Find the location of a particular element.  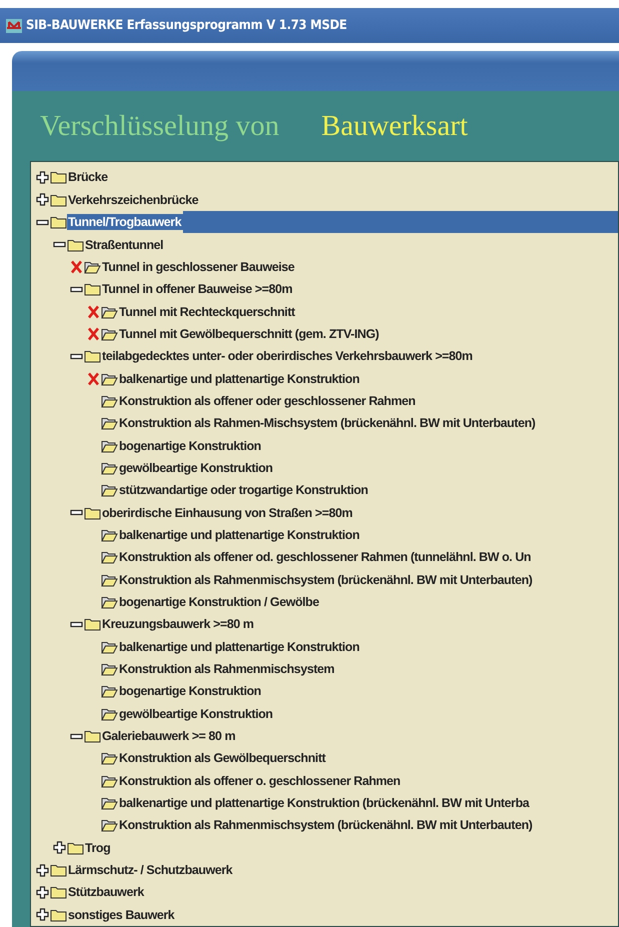

tree-item: sonstiges Bauwerk is located at coordinates (121, 914).